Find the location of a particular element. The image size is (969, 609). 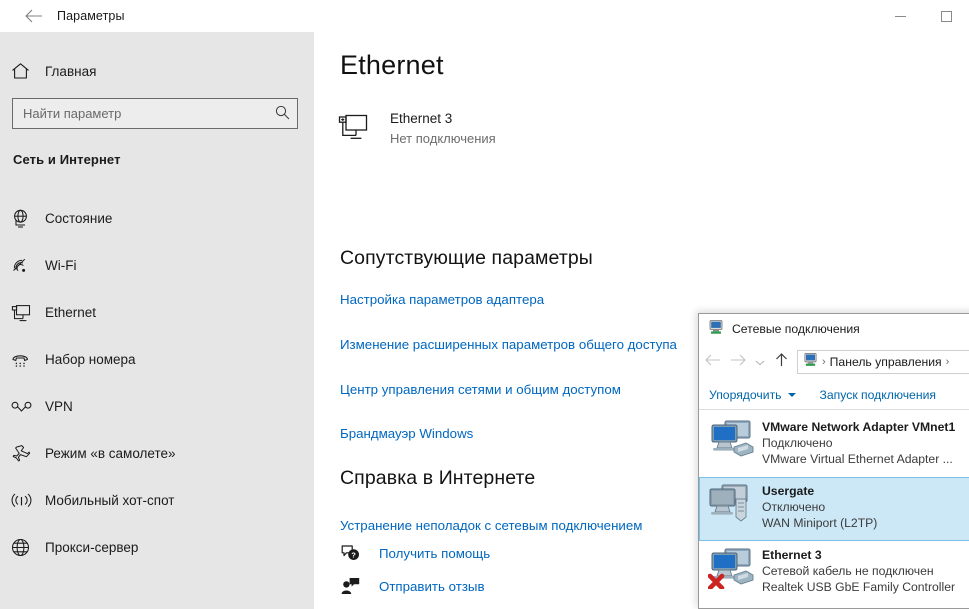

send-feedback-action: Отправить отзыв is located at coordinates (412, 586).